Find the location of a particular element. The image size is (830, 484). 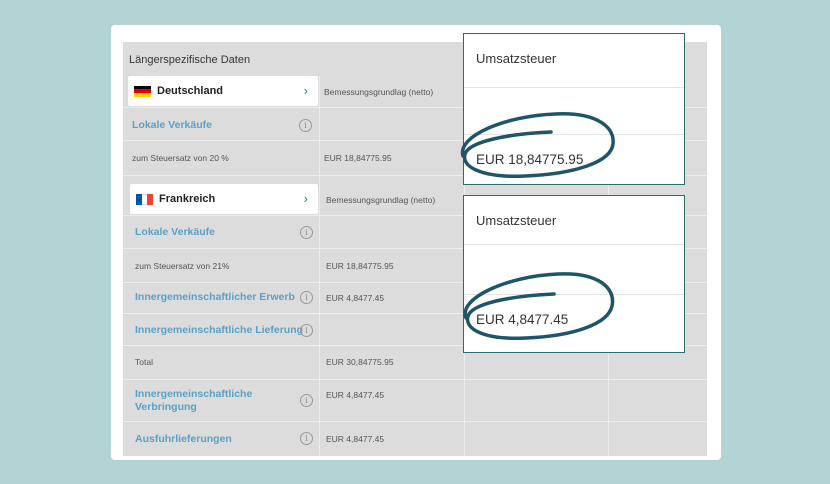

transfer-label-line1: Innergemeinschaftliche is located at coordinates (194, 394).